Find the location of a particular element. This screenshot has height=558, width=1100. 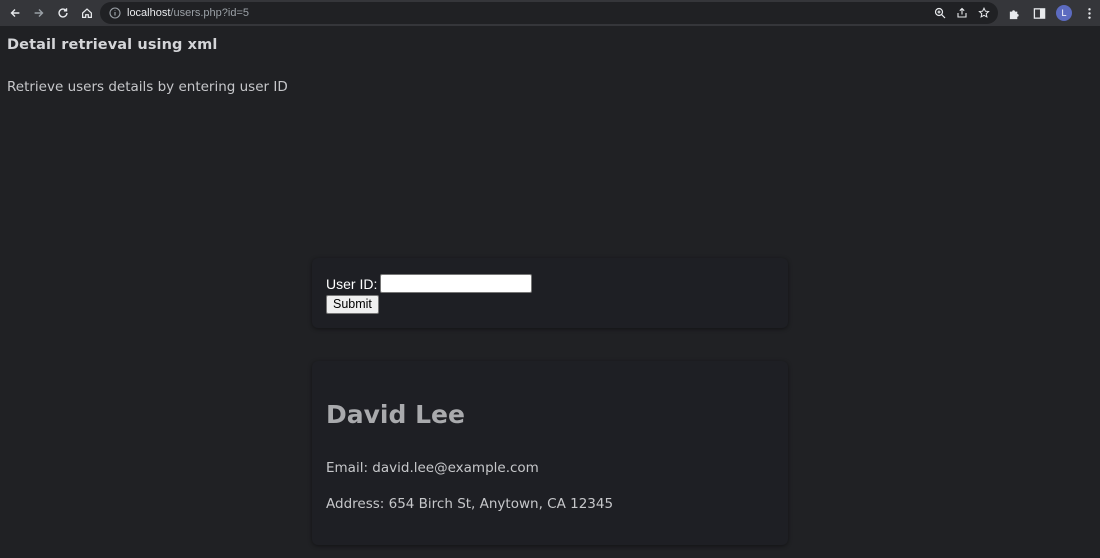

extensions-icon is located at coordinates (1014, 14).